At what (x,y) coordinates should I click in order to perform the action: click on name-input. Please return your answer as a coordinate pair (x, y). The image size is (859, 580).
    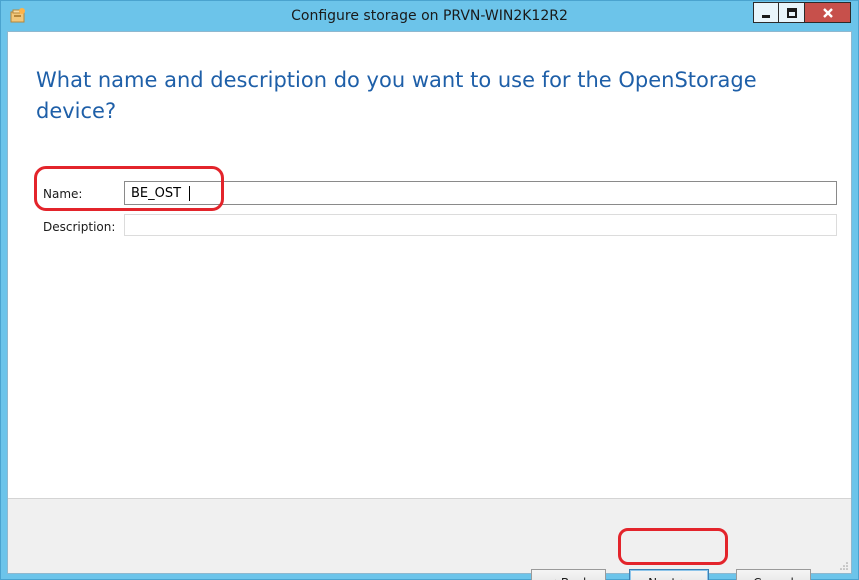
    Looking at the image, I should click on (480, 193).